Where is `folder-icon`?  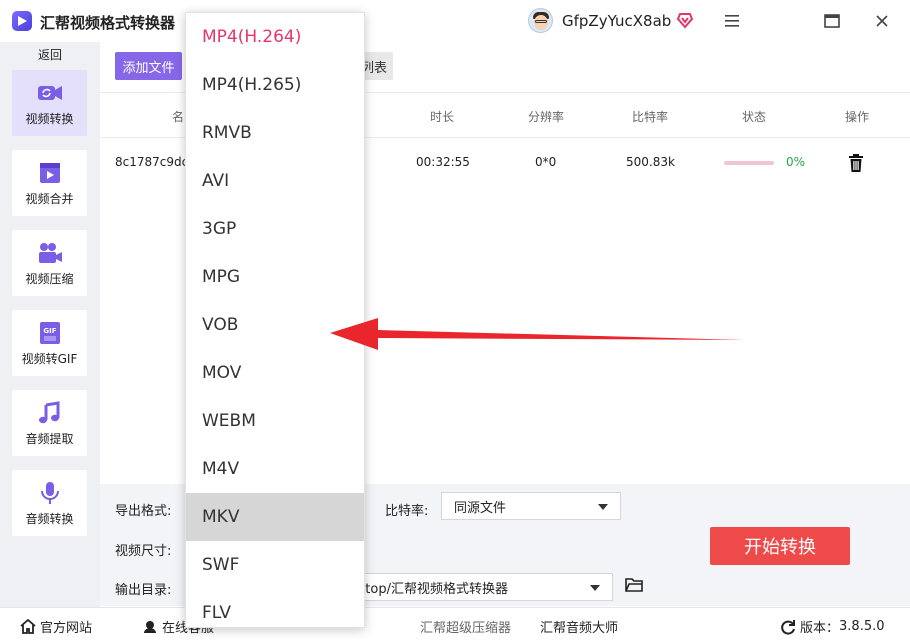
folder-icon is located at coordinates (634, 585).